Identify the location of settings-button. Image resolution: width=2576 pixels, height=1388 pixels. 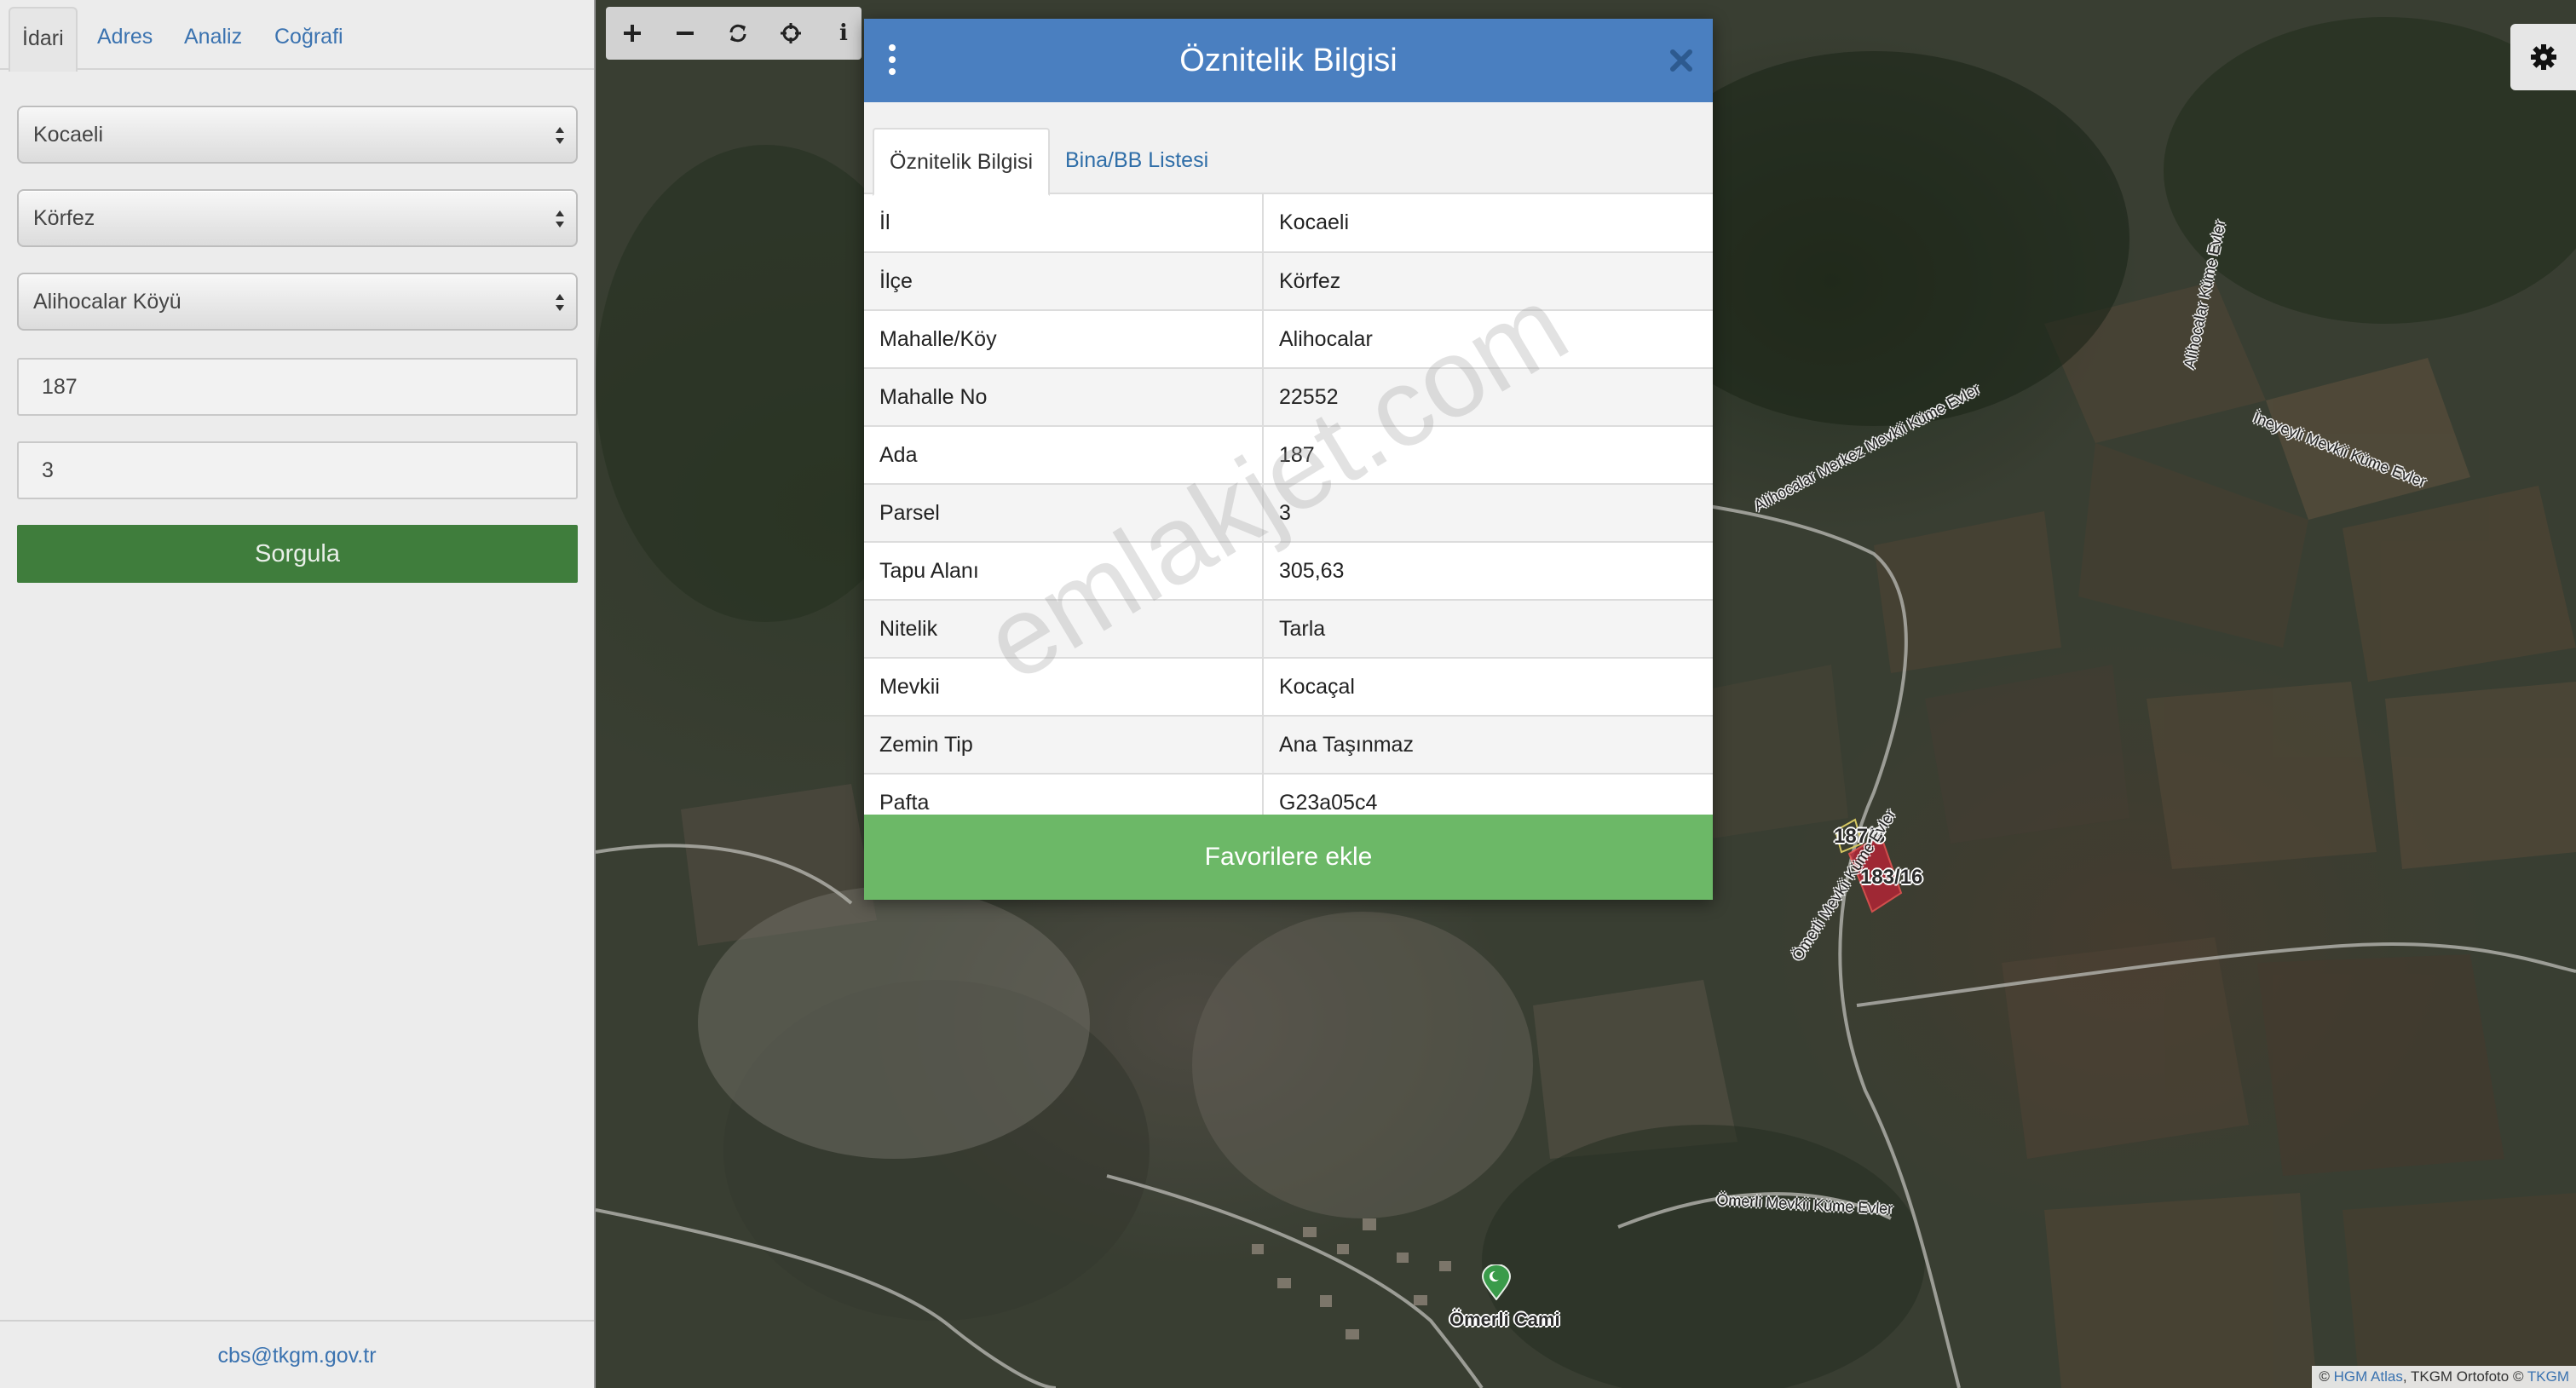
(2543, 57).